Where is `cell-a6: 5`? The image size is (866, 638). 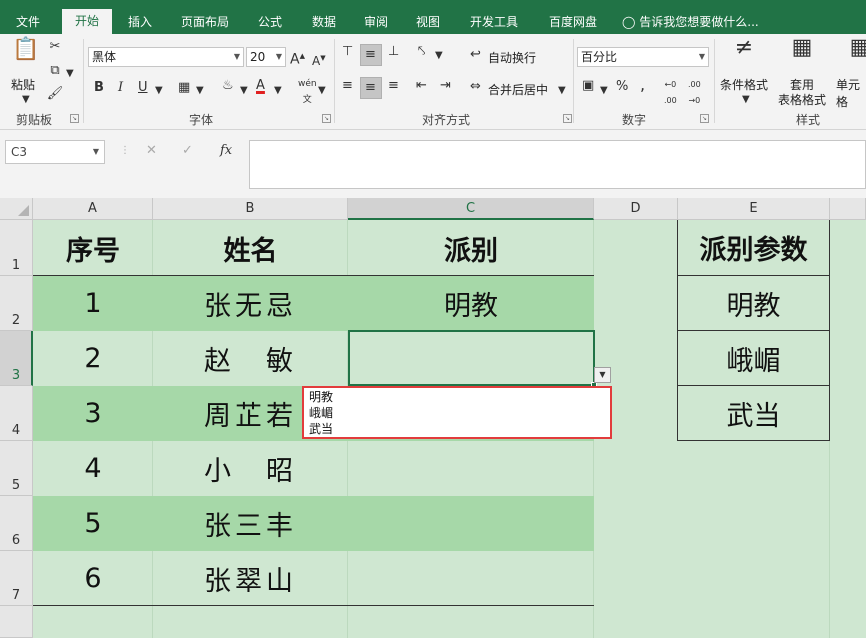
cell-a6: 5 is located at coordinates (93, 523).